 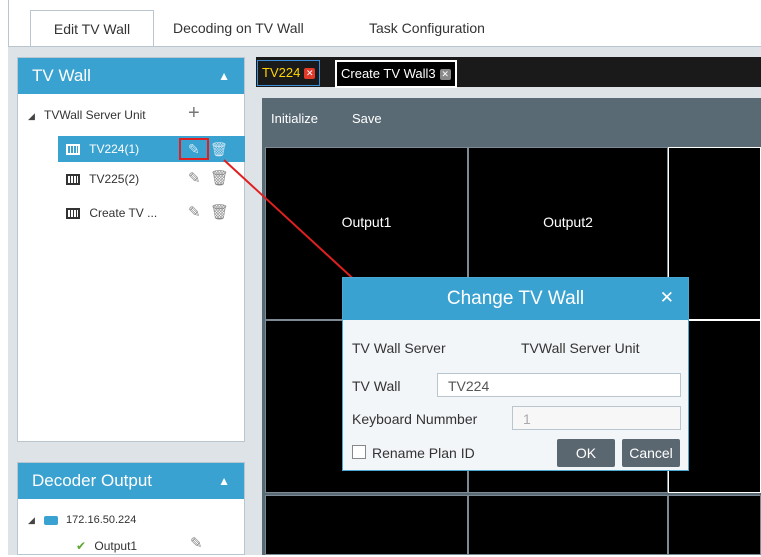 What do you see at coordinates (376, 386) in the screenshot?
I see `tv-wall-label: TV Wall` at bounding box center [376, 386].